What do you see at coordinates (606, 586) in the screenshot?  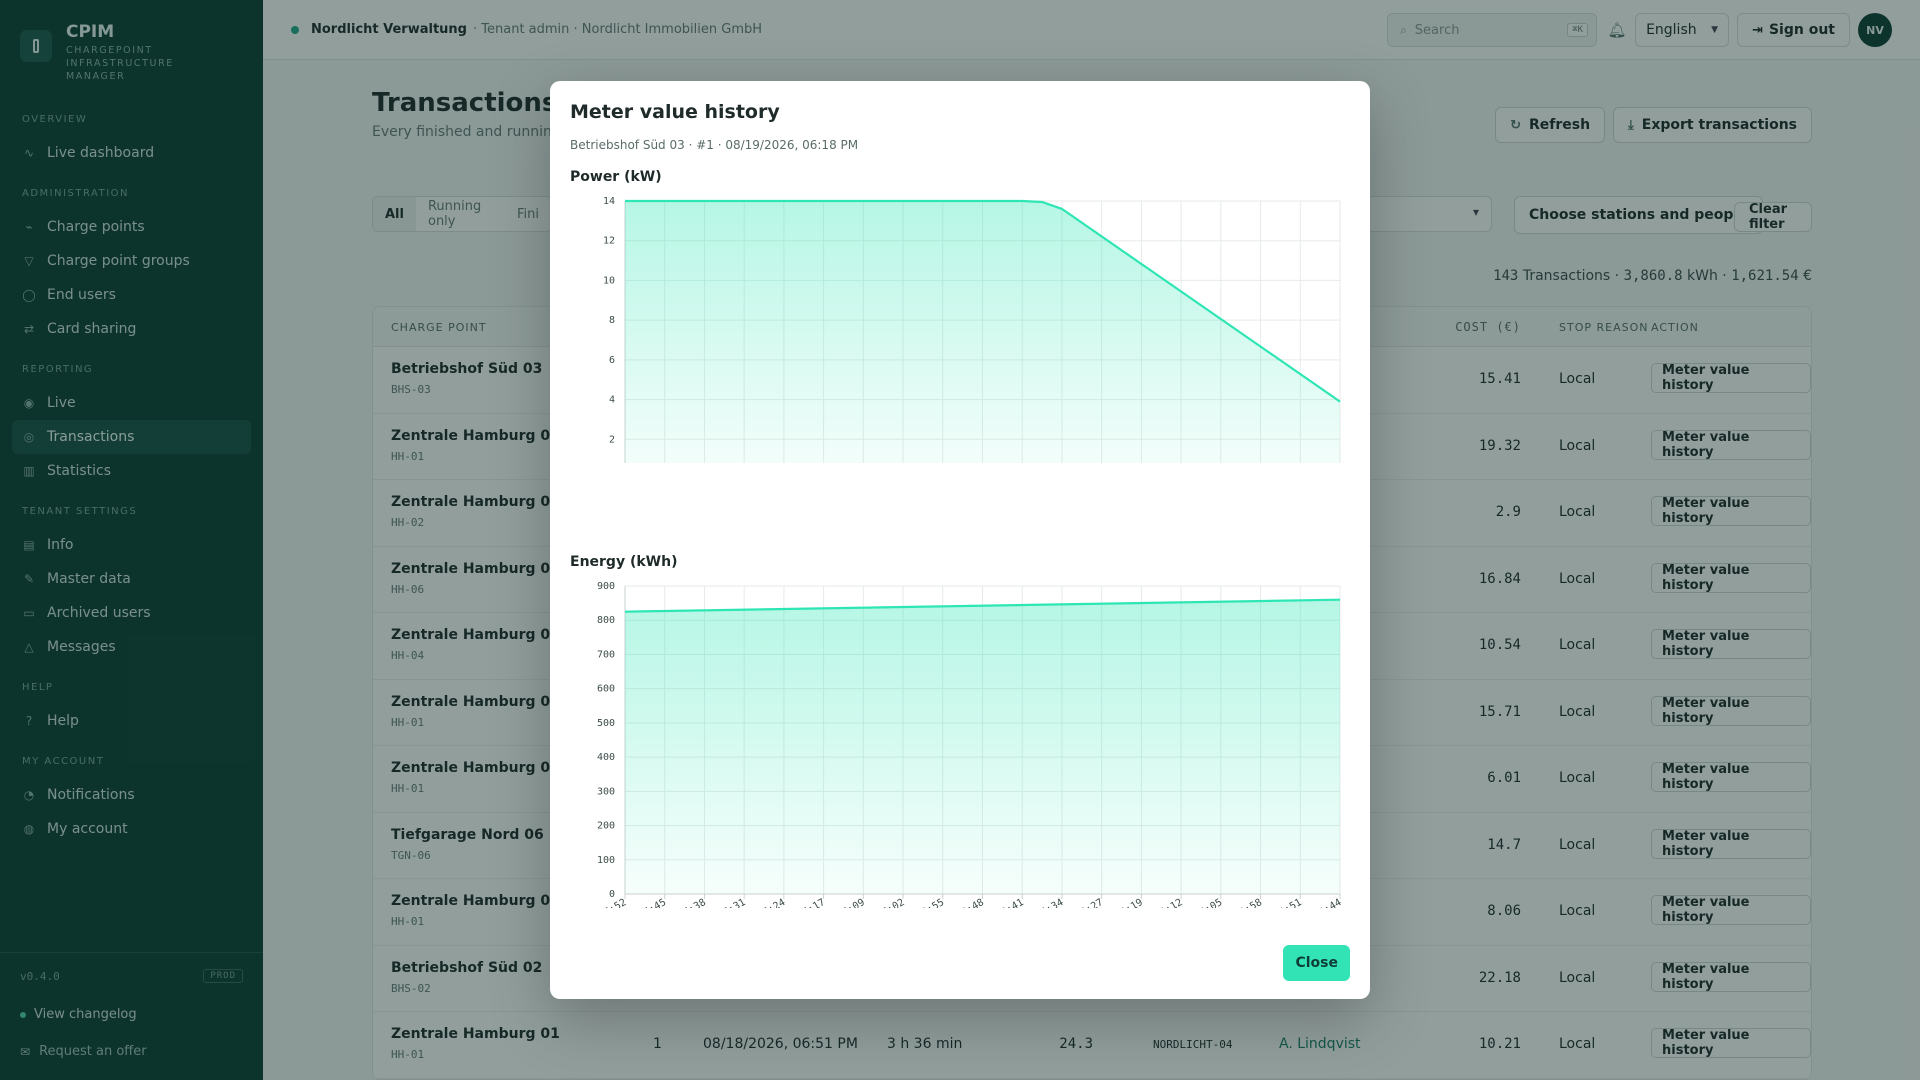 I see `y-tick-label: 900` at bounding box center [606, 586].